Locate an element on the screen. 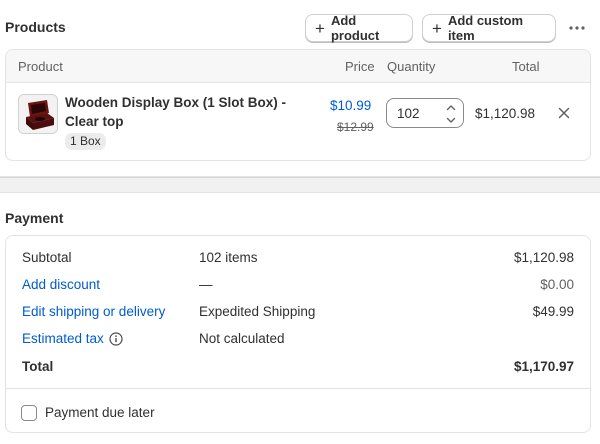  tax-row: Estimated tax Not calculated is located at coordinates (298, 341).